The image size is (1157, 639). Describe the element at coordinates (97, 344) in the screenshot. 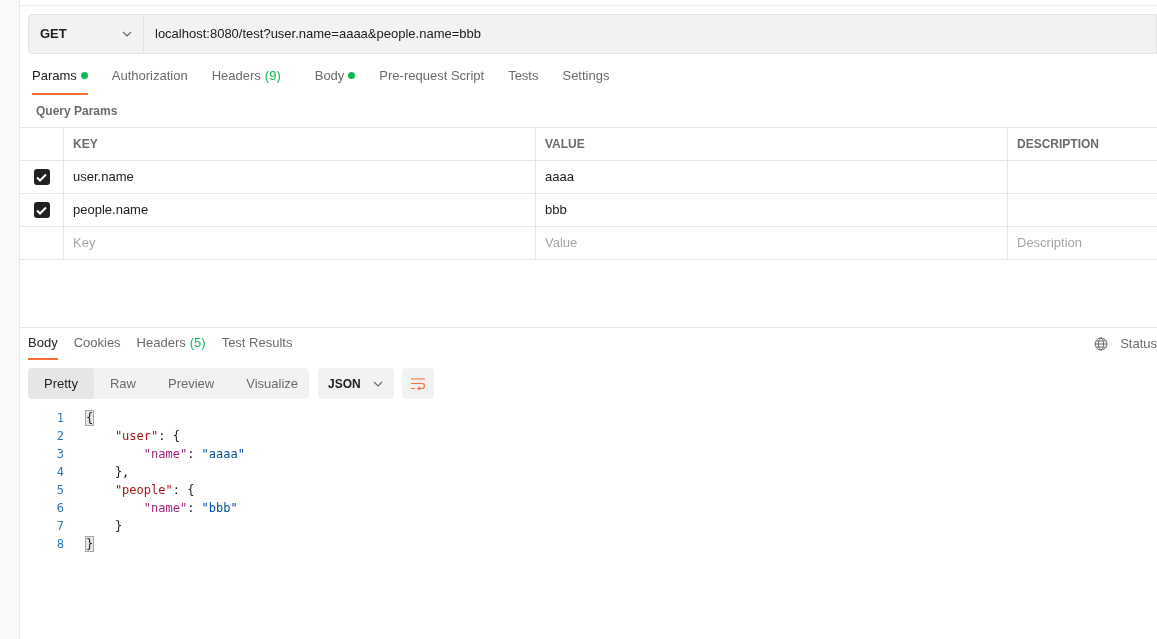

I see `response-tab: Cookies` at that location.